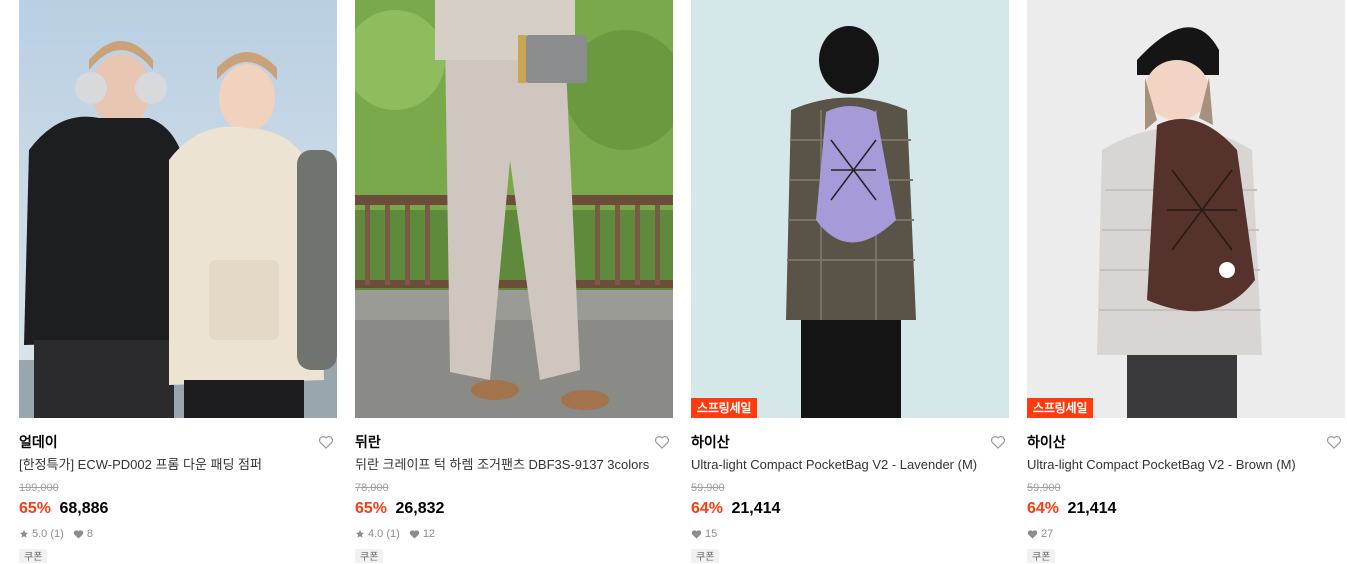 The image size is (1347, 564). I want to click on likes: 15, so click(704, 534).